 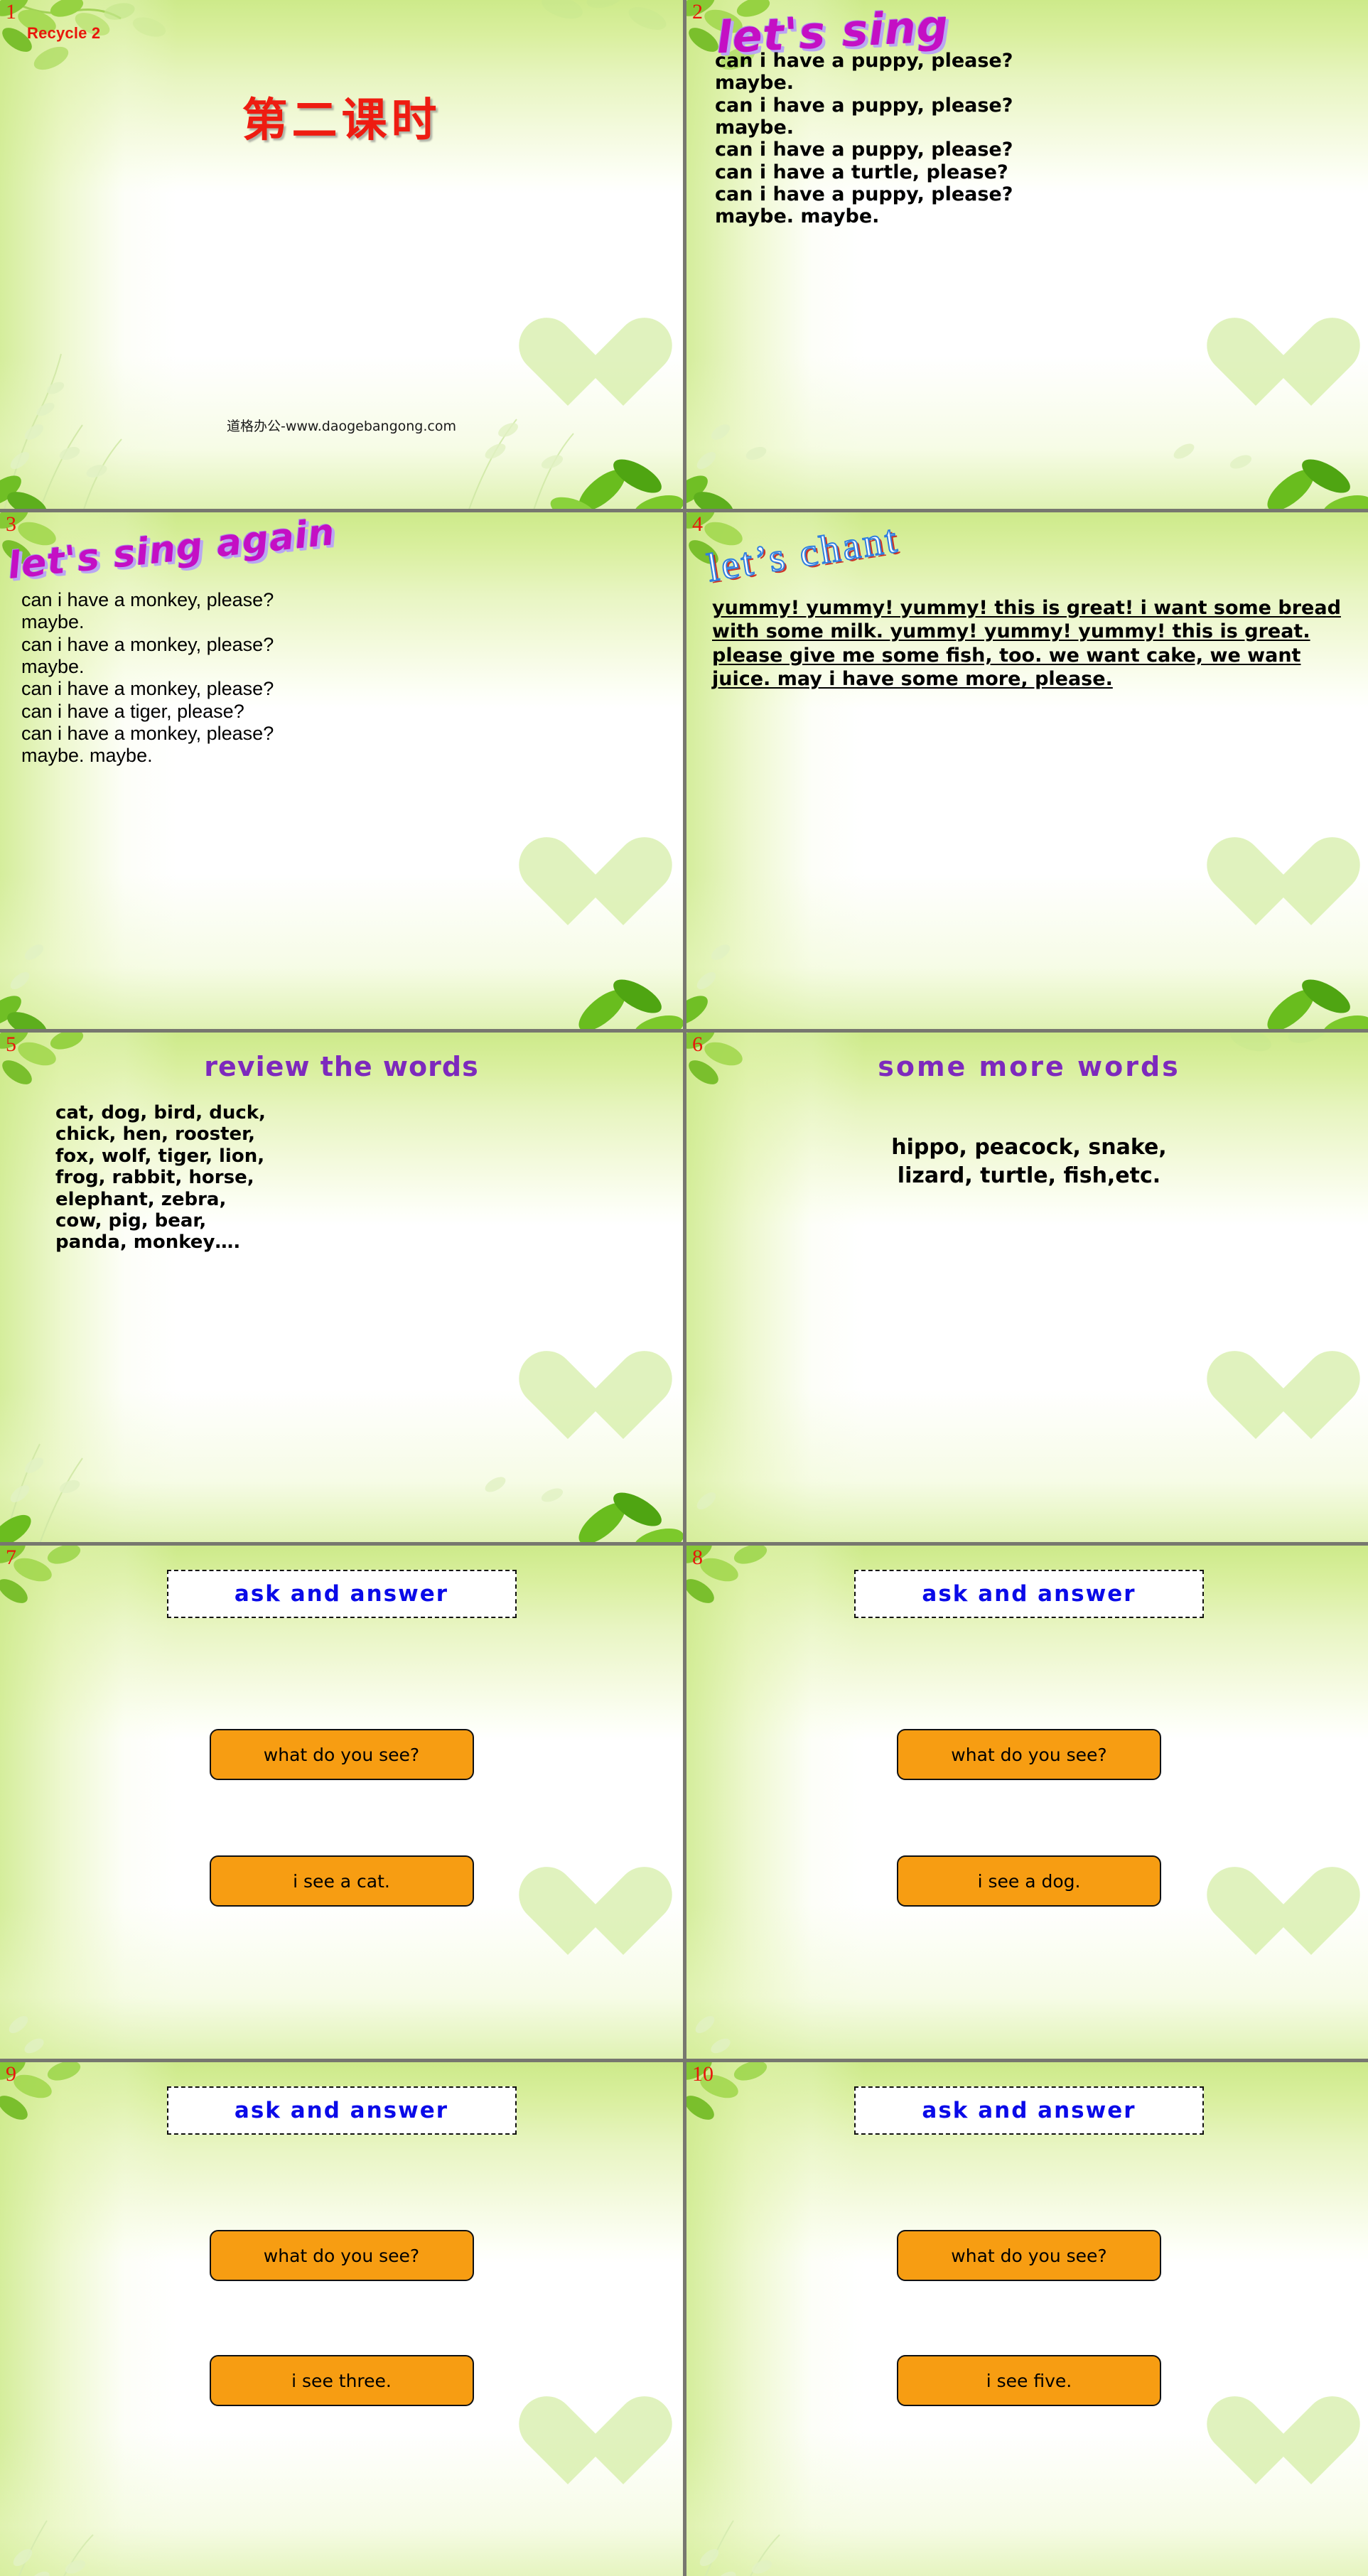 What do you see at coordinates (702, 2074) in the screenshot?
I see `slide-number: 10` at bounding box center [702, 2074].